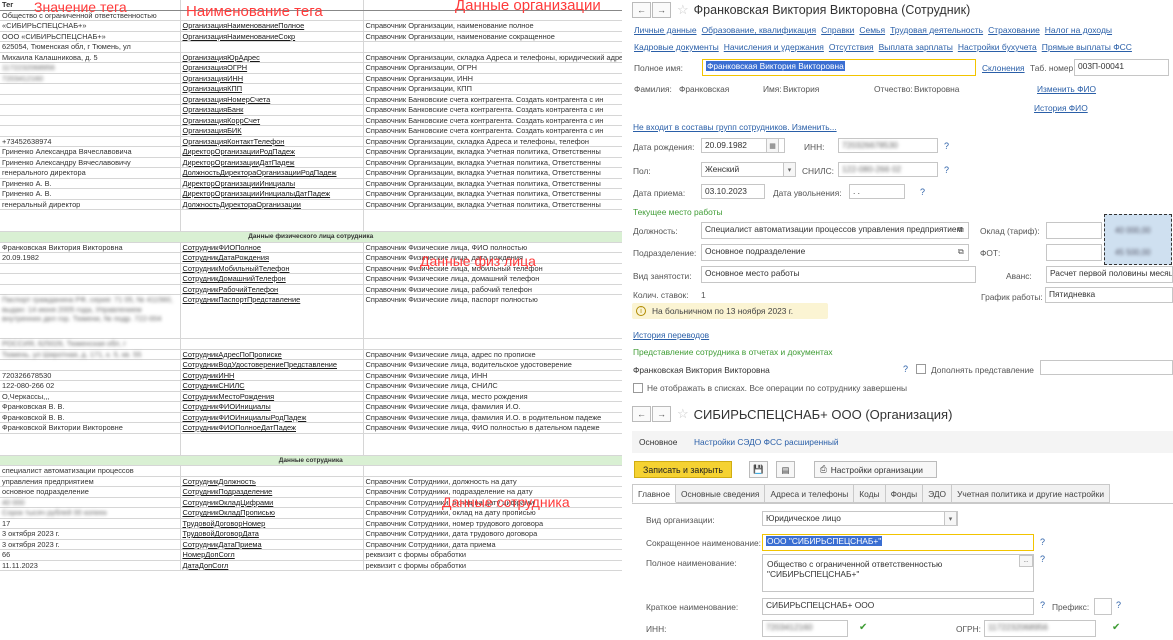 The width and height of the screenshot is (1173, 640). Describe the element at coordinates (835, 252) in the screenshot. I see `division-input: Основное подразделение` at that location.